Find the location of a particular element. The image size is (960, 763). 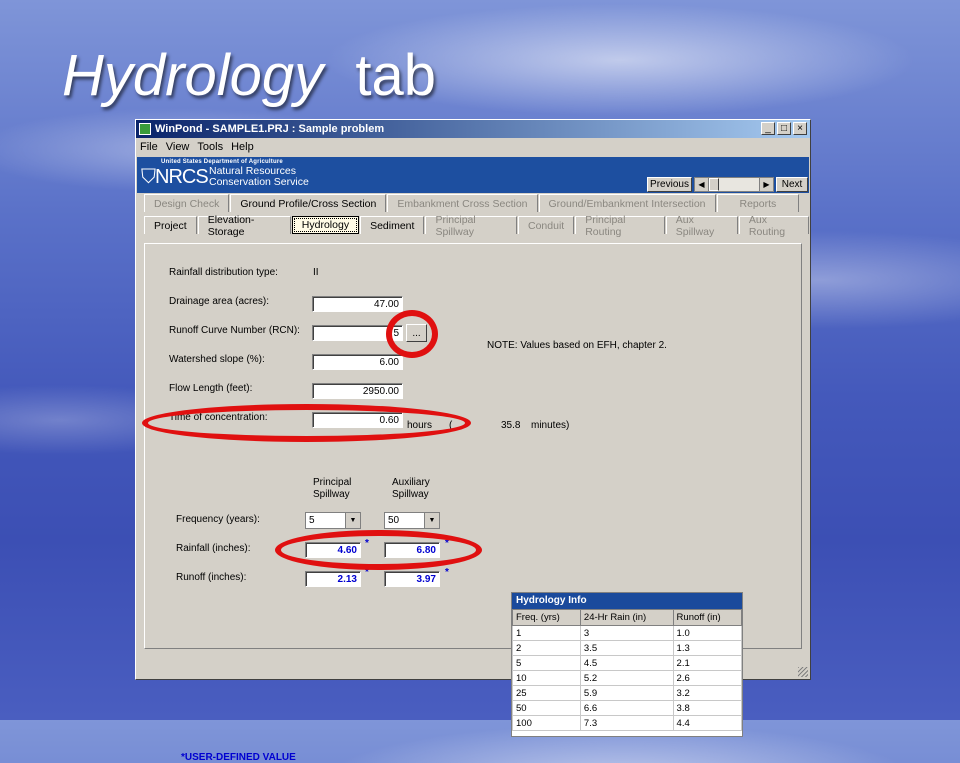

cell: 100 is located at coordinates (546, 723).